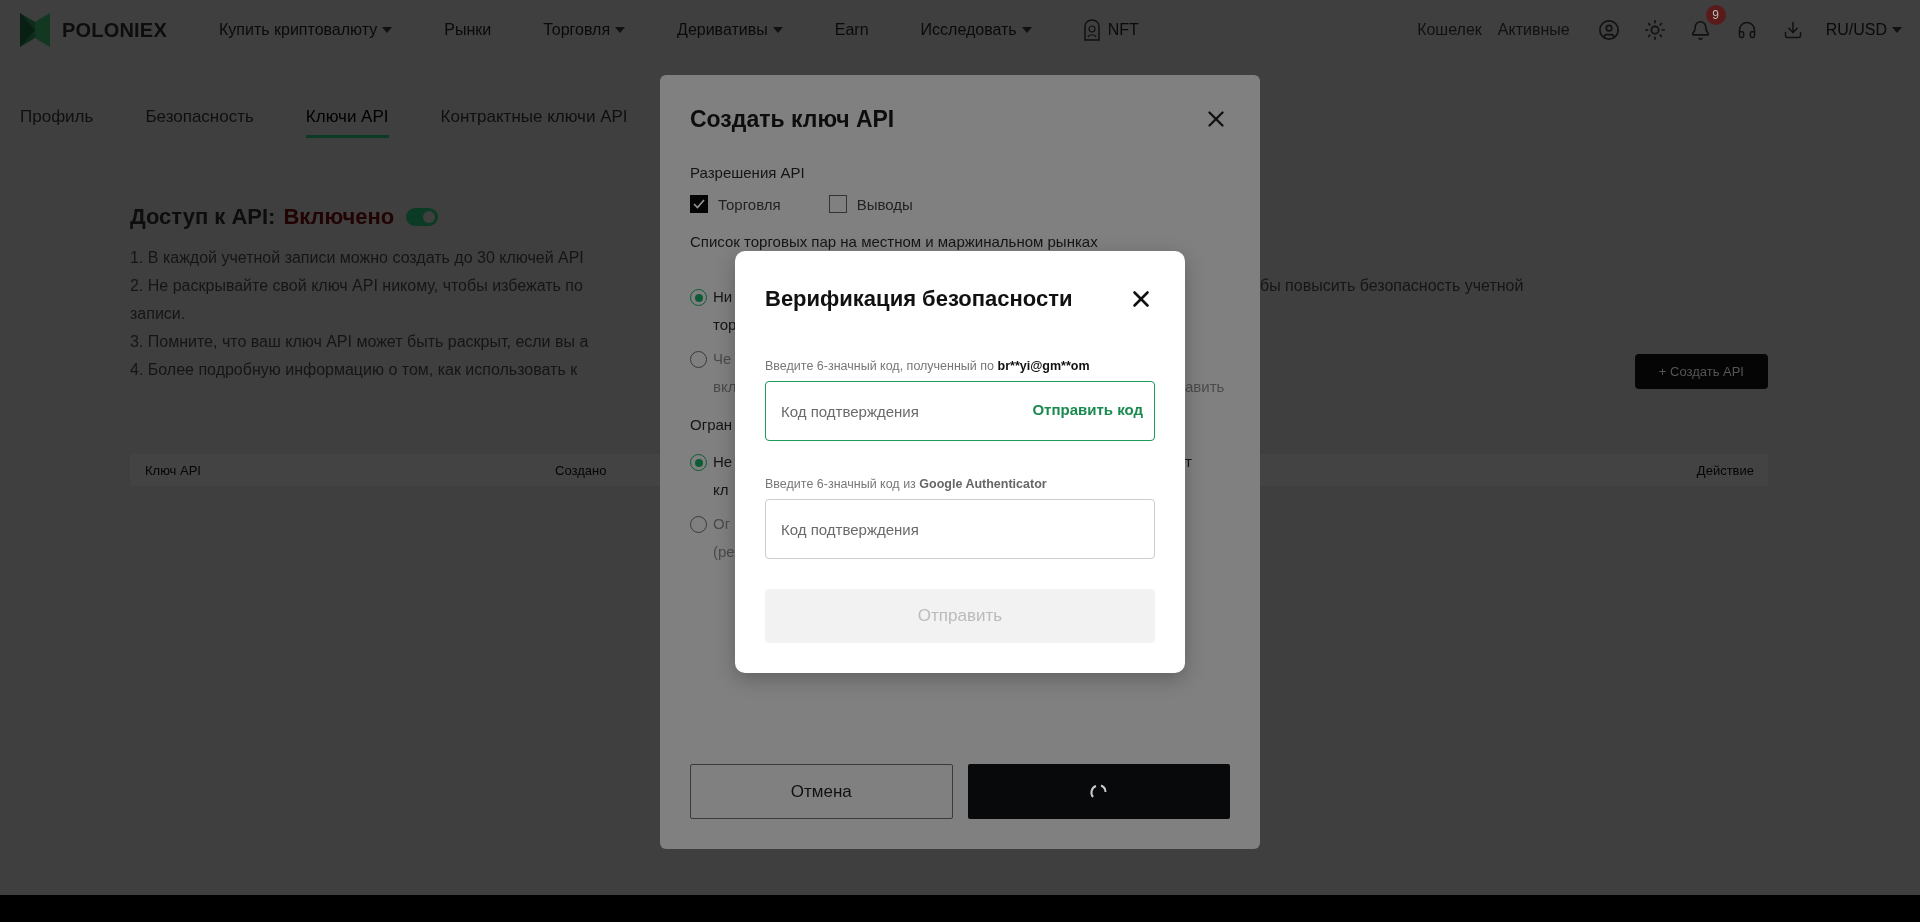 This screenshot has height=922, width=1920. I want to click on bell-icon, so click(1701, 30).